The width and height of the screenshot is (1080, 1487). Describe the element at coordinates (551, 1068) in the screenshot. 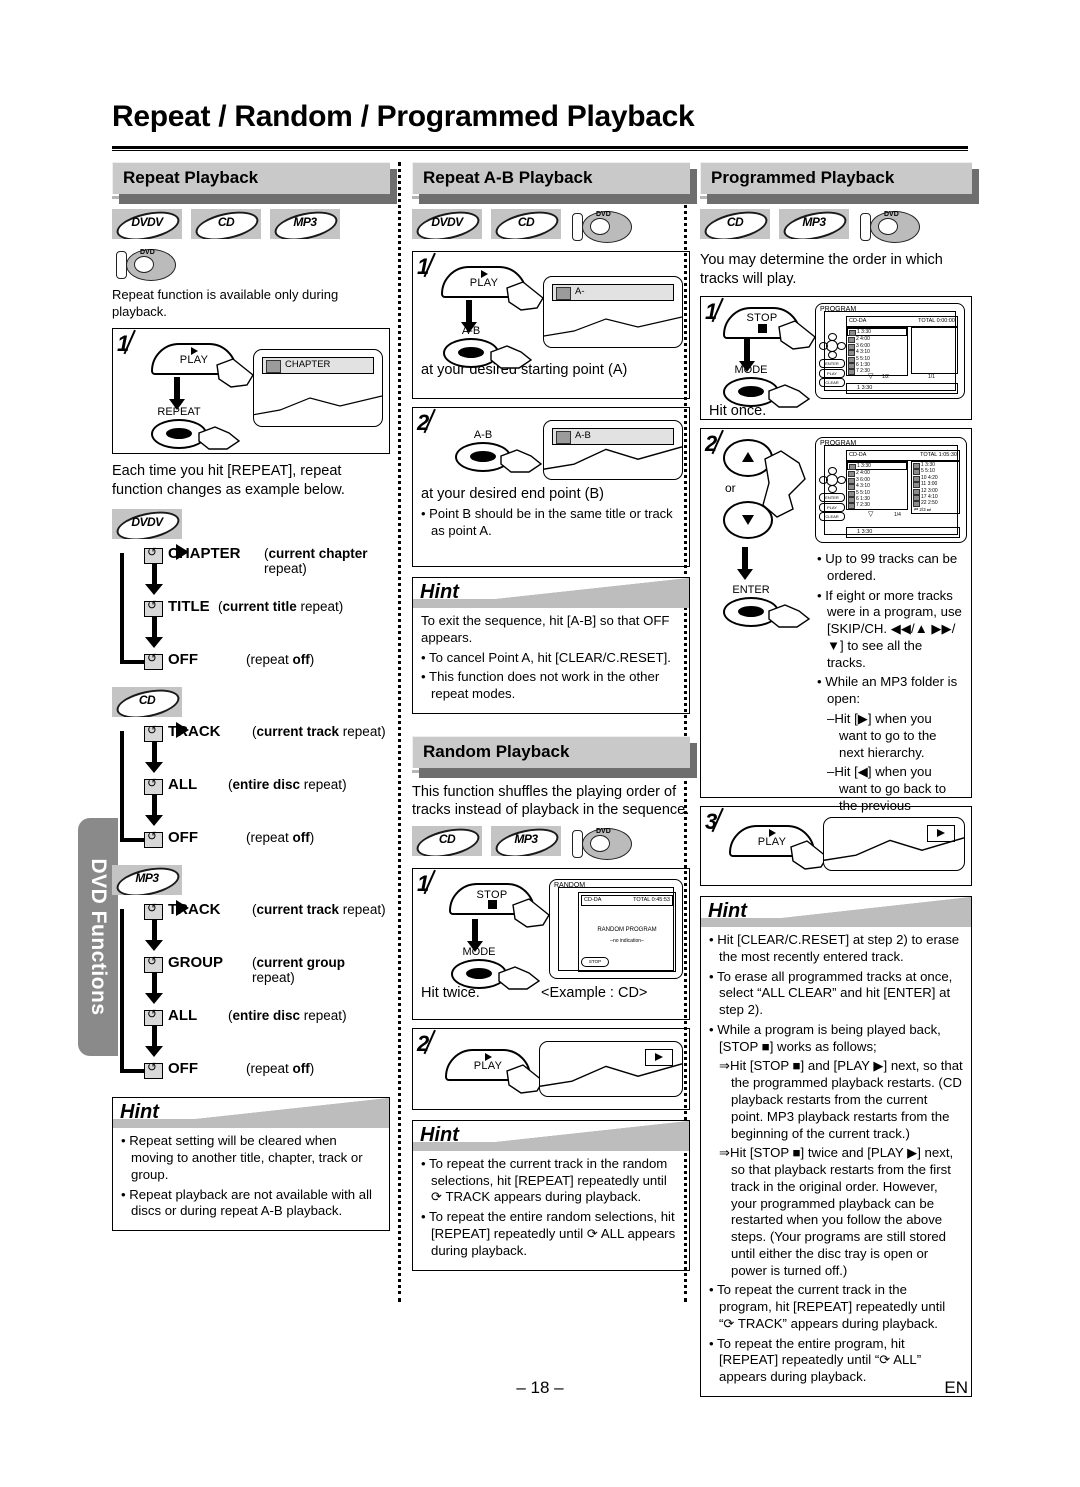

I see `step-box-random-2: 2 PLAY` at that location.